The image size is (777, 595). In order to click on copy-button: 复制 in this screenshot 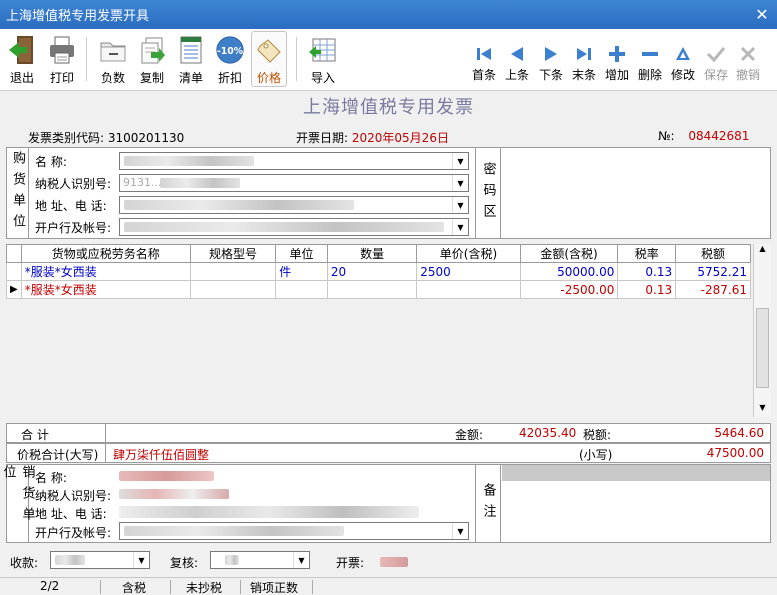, I will do `click(152, 59)`.